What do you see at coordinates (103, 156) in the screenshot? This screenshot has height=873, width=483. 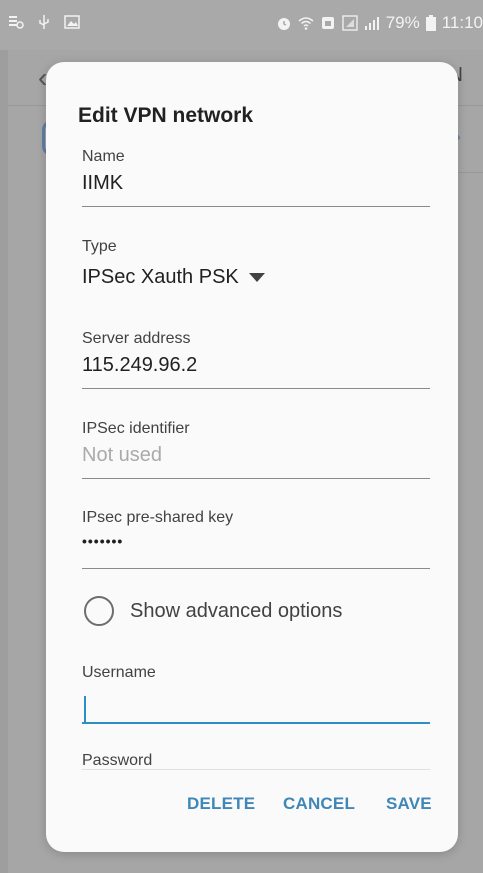 I see `name-label: Name` at bounding box center [103, 156].